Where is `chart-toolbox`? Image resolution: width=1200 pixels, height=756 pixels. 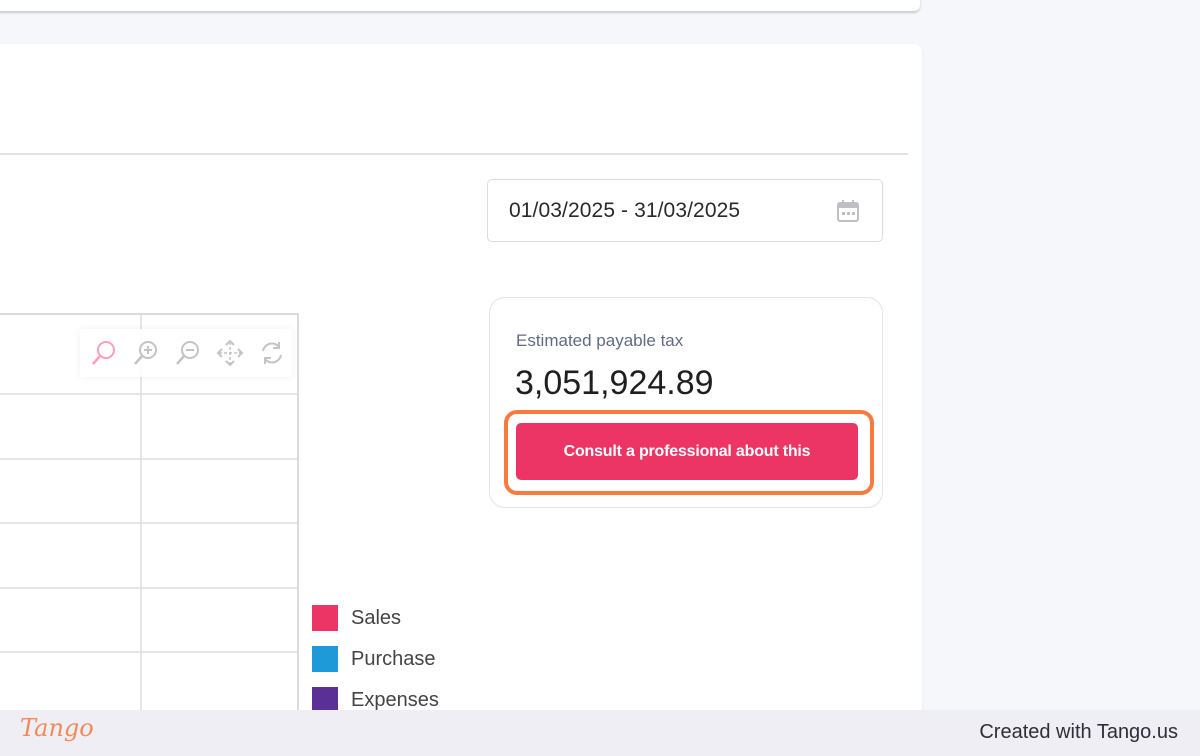
chart-toolbox is located at coordinates (186, 353).